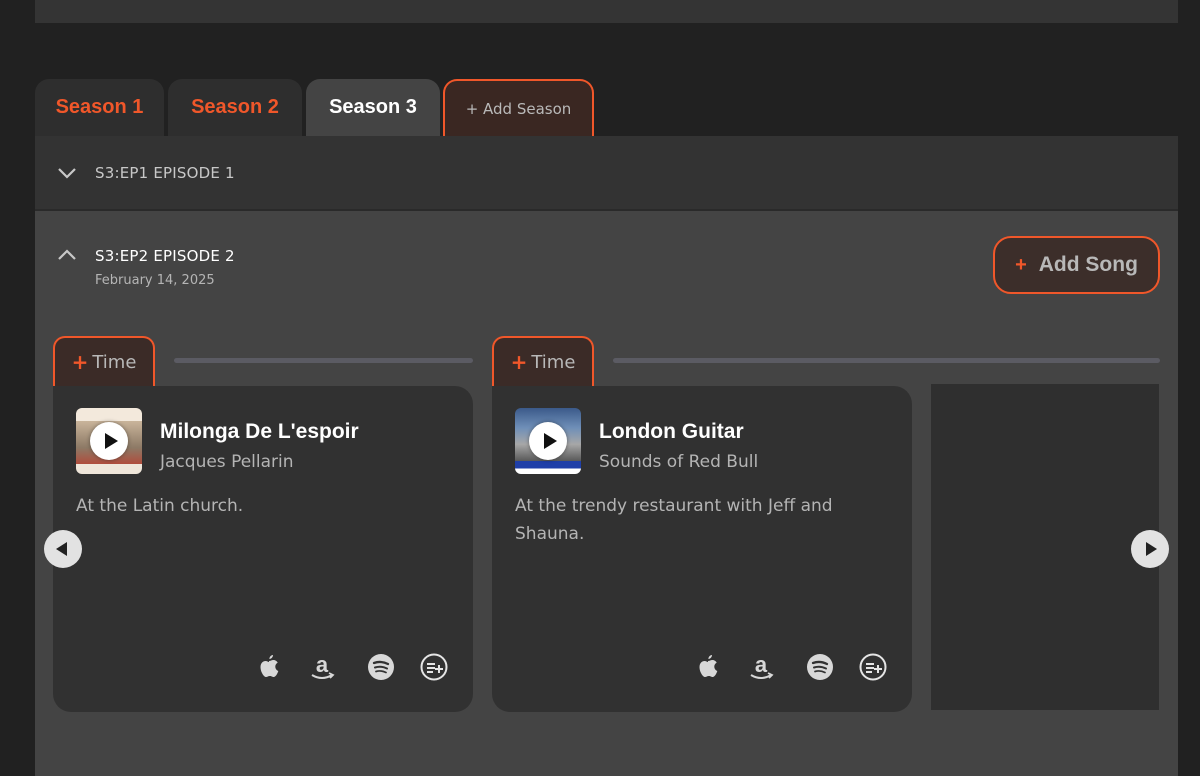  Describe the element at coordinates (165, 173) in the screenshot. I see `episode-title: S3:EP1 EPISODE 1` at that location.